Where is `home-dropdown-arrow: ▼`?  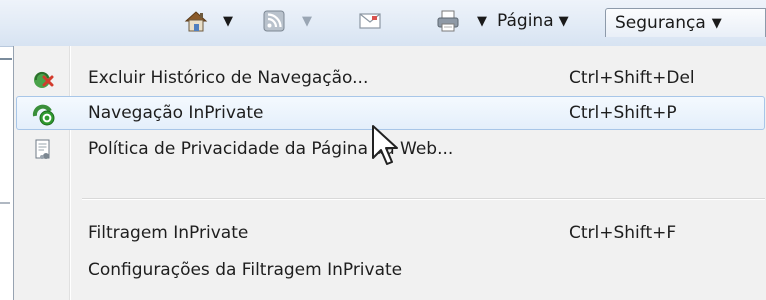 home-dropdown-arrow: ▼ is located at coordinates (228, 21).